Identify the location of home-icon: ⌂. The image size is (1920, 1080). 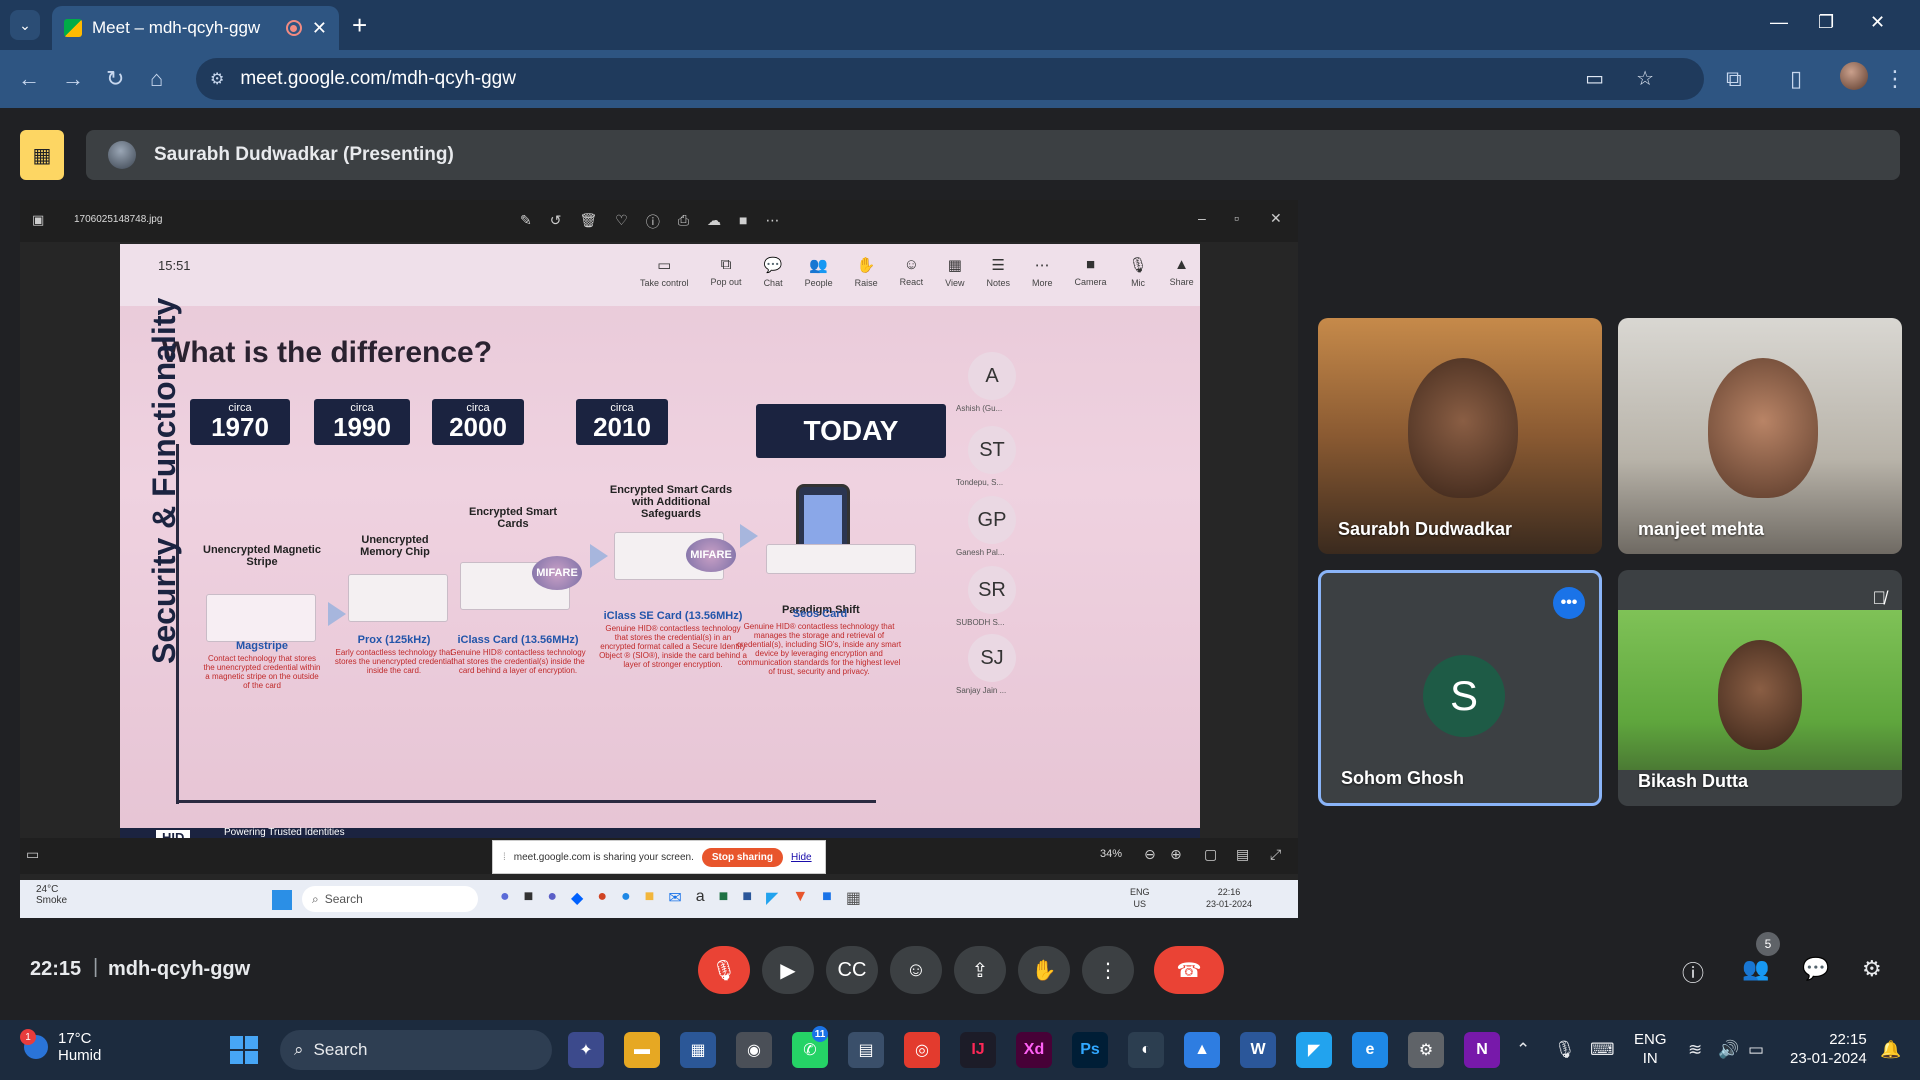
(156, 79).